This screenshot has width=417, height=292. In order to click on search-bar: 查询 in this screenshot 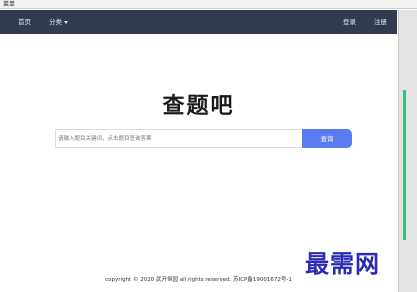, I will do `click(203, 138)`.